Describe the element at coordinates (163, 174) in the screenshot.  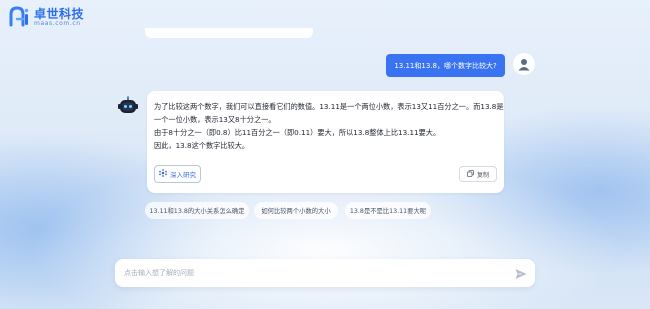
I see `sparkle-icon` at that location.